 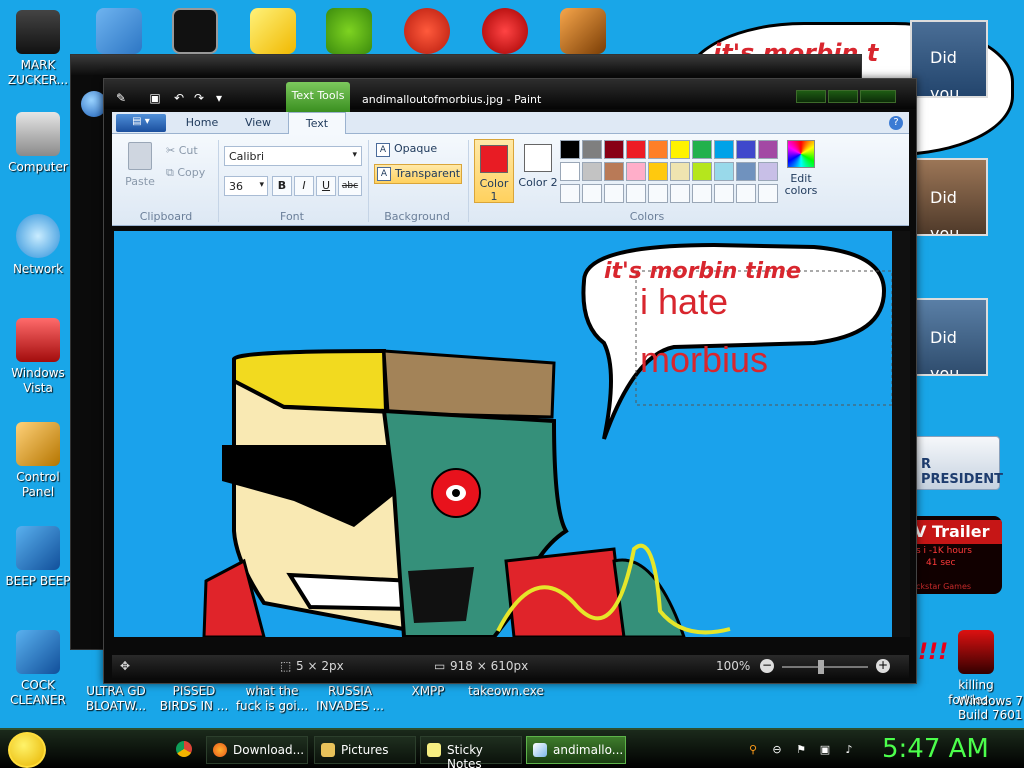 What do you see at coordinates (428, 691) in the screenshot?
I see `desktop-icon-xmpp: XMPP` at bounding box center [428, 691].